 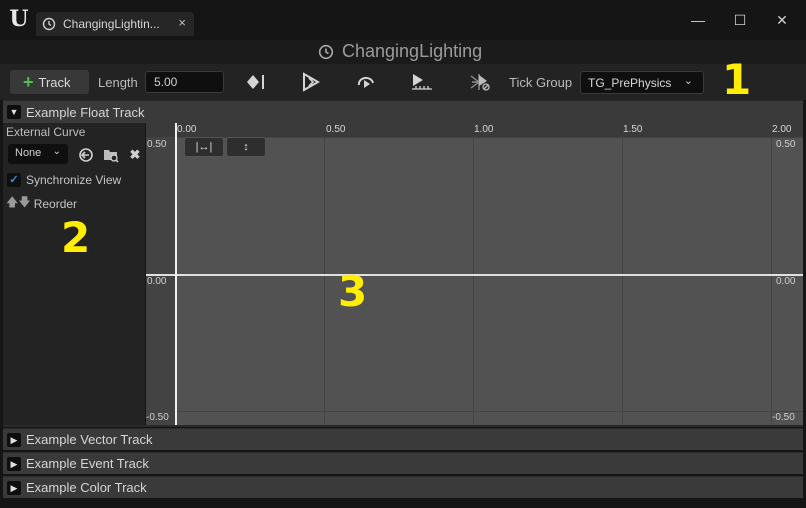 I want to click on synchronize-view-row: ✓ Synchronize View, so click(x=64, y=180).